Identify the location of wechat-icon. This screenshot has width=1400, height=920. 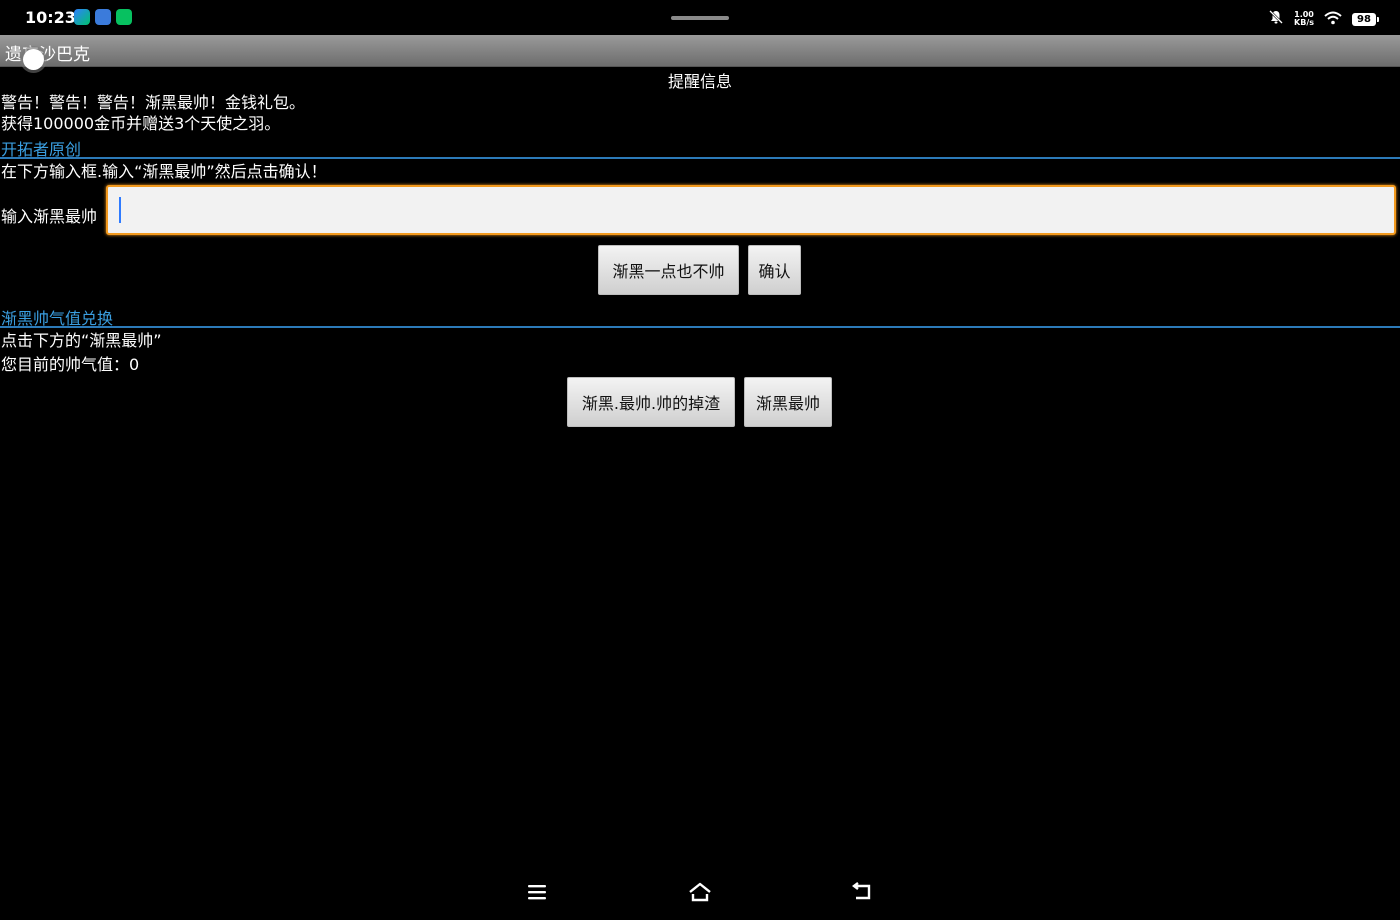
(124, 17).